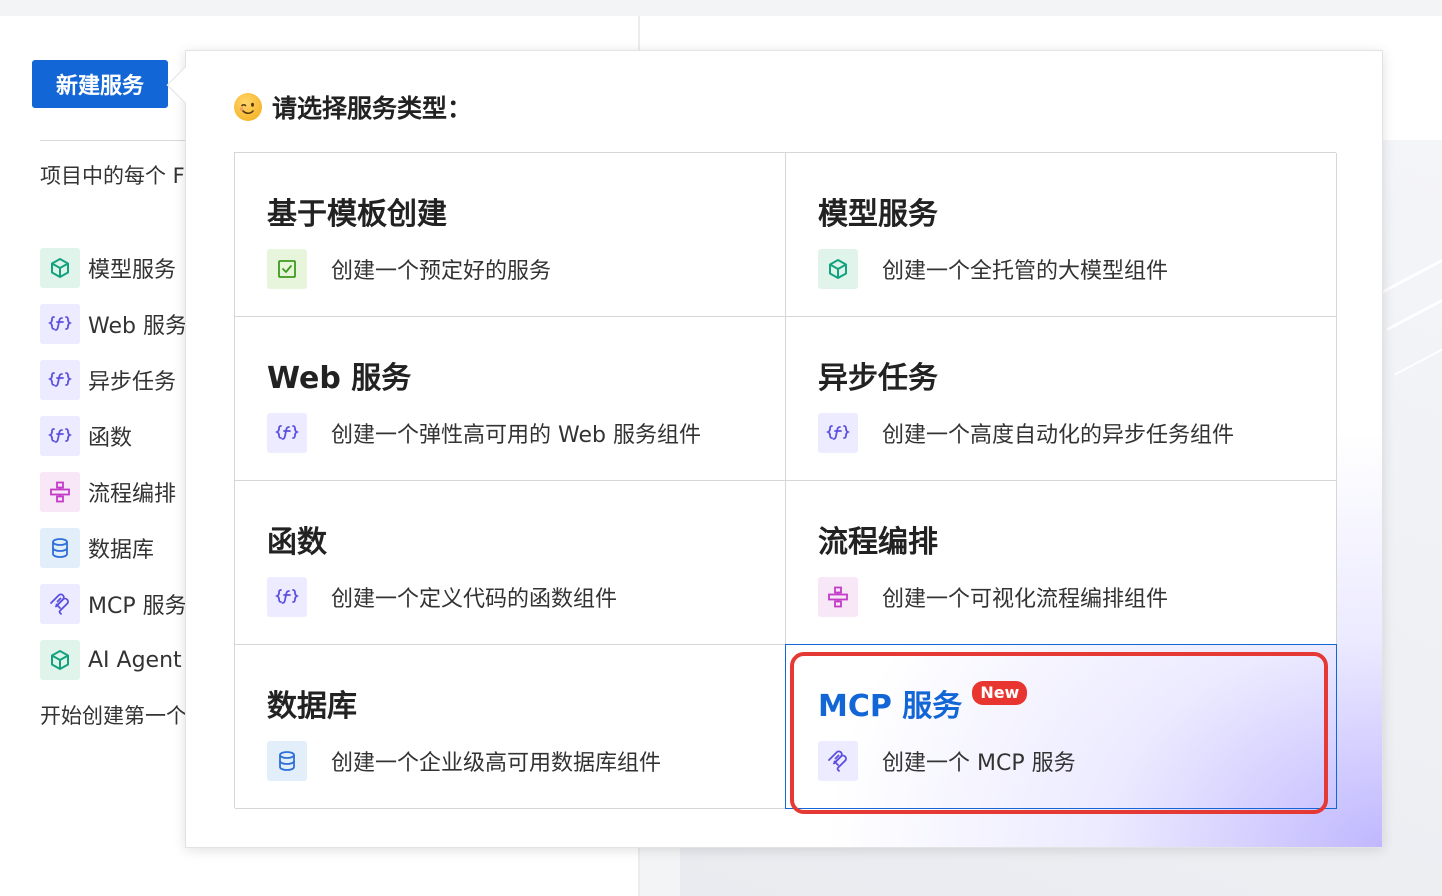 Image resolution: width=1442 pixels, height=896 pixels. I want to click on card-title: 函数, so click(510, 539).